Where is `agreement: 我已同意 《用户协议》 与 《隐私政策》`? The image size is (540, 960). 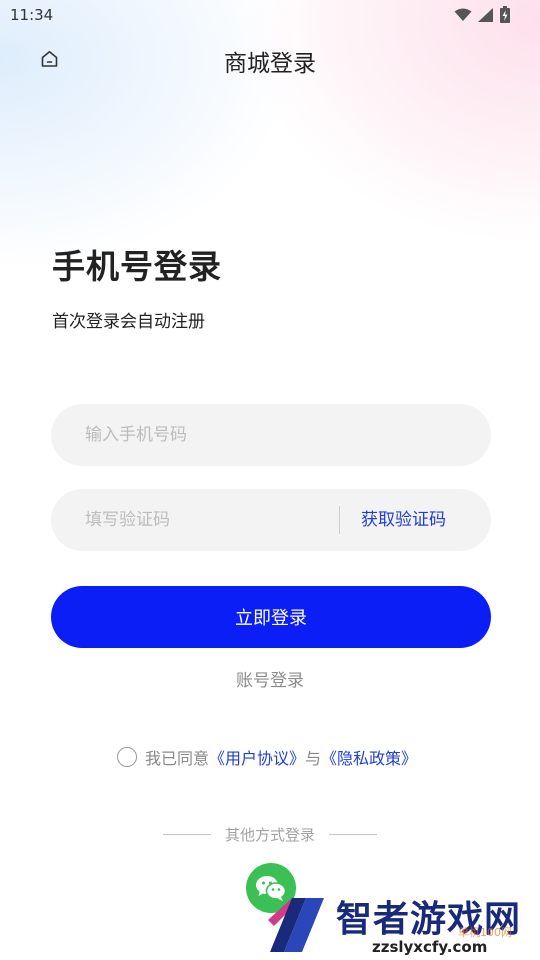
agreement: 我已同意 《用户协议》 与 《隐私政策》 is located at coordinates (267, 757).